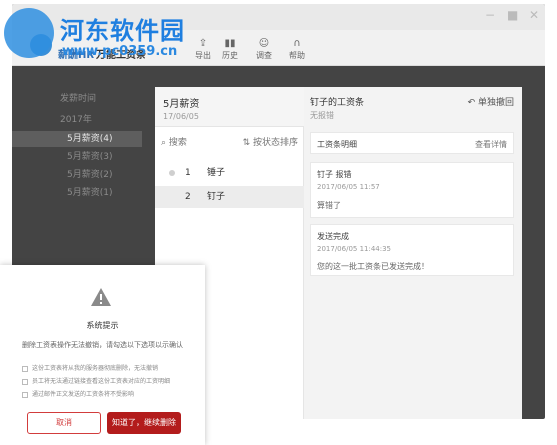 The width and height of the screenshot is (557, 445). I want to click on search-button: ⌕ 搜索, so click(174, 141).